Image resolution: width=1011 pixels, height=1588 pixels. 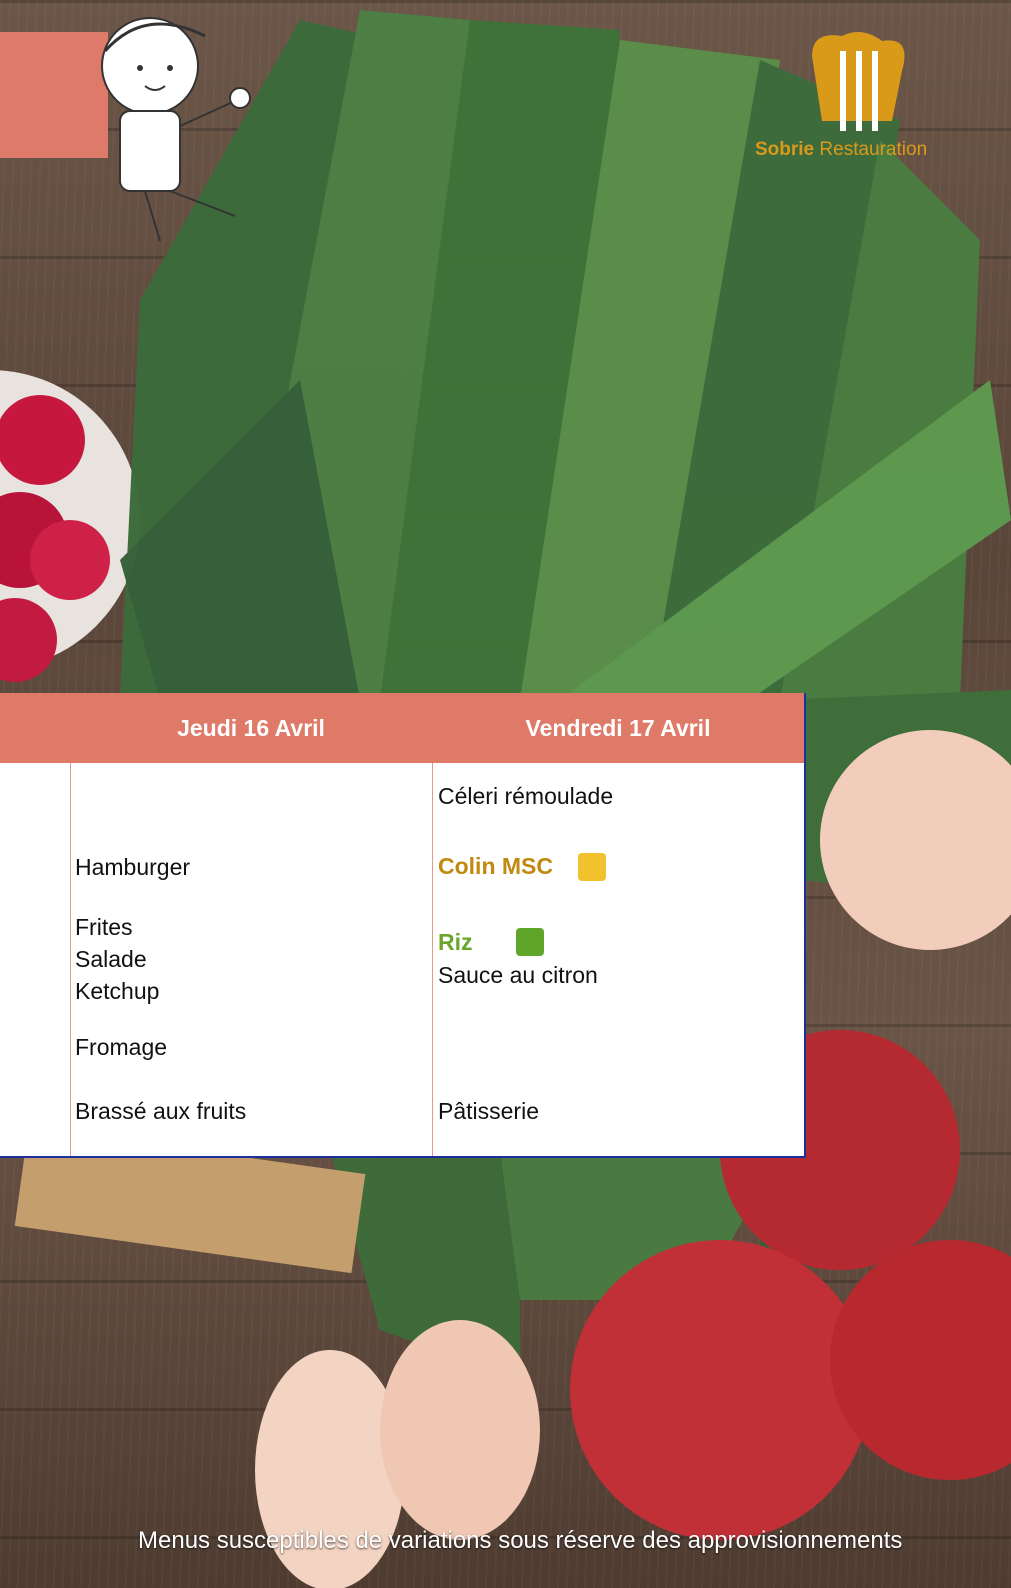 What do you see at coordinates (161, 1111) in the screenshot?
I see `dish-item: Brassé aux fruits` at bounding box center [161, 1111].